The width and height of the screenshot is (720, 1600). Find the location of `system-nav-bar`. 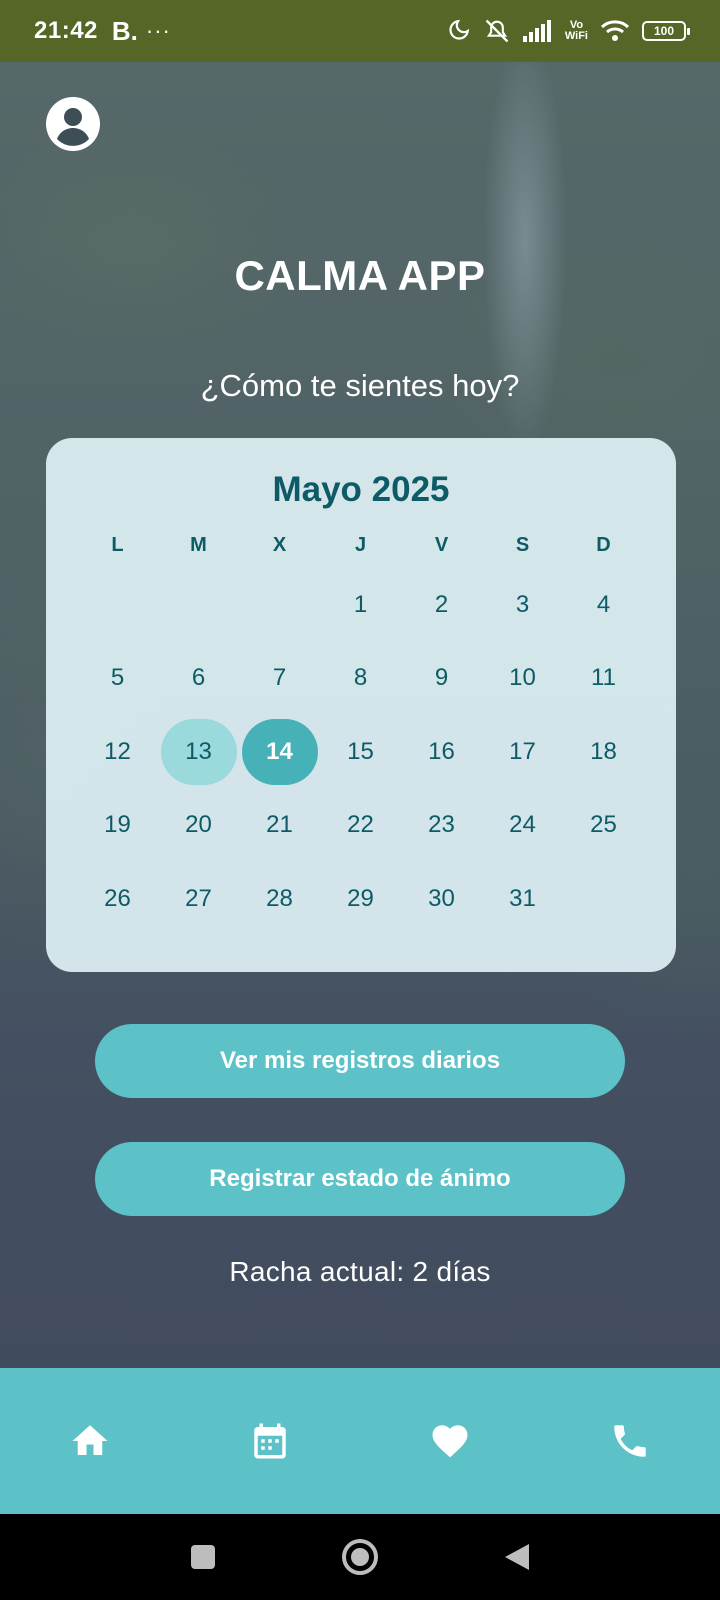

system-nav-bar is located at coordinates (360, 1557).